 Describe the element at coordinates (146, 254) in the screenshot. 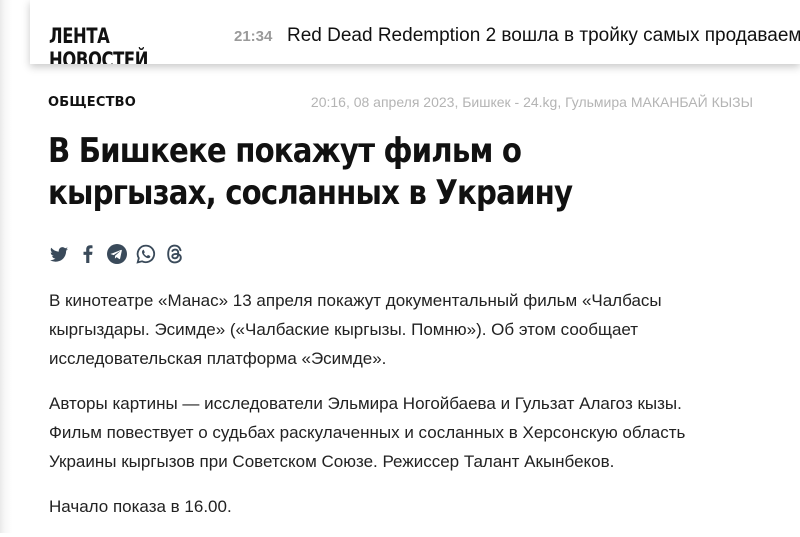

I see `whatsapp-icon` at that location.